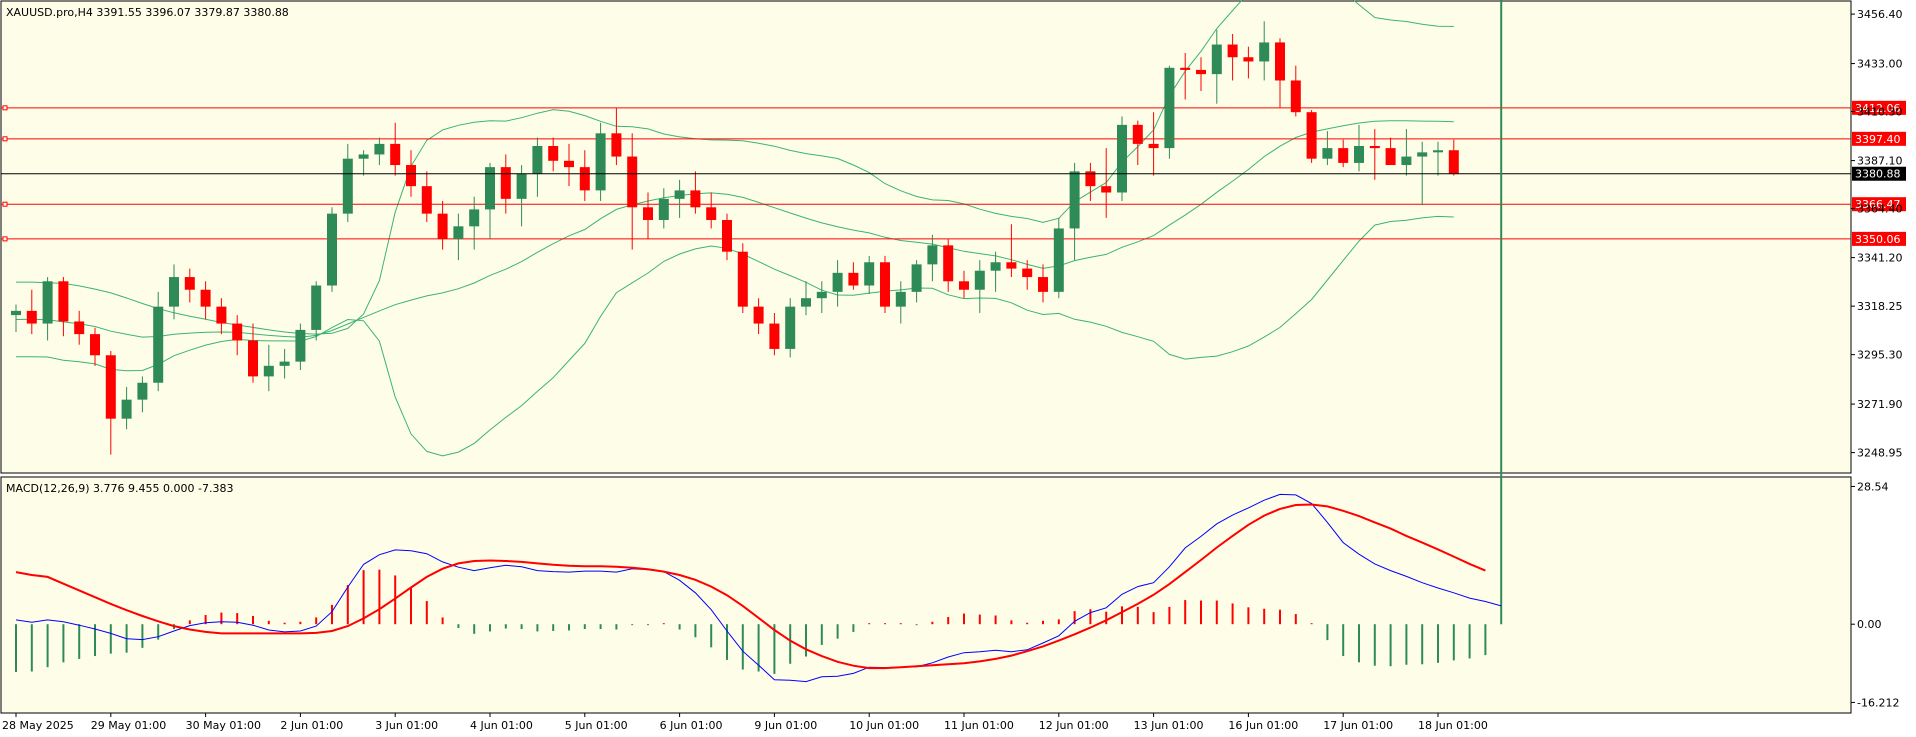  Describe the element at coordinates (1074, 725) in the screenshot. I see `time-tick-label: 12 Jun 01:00` at that location.